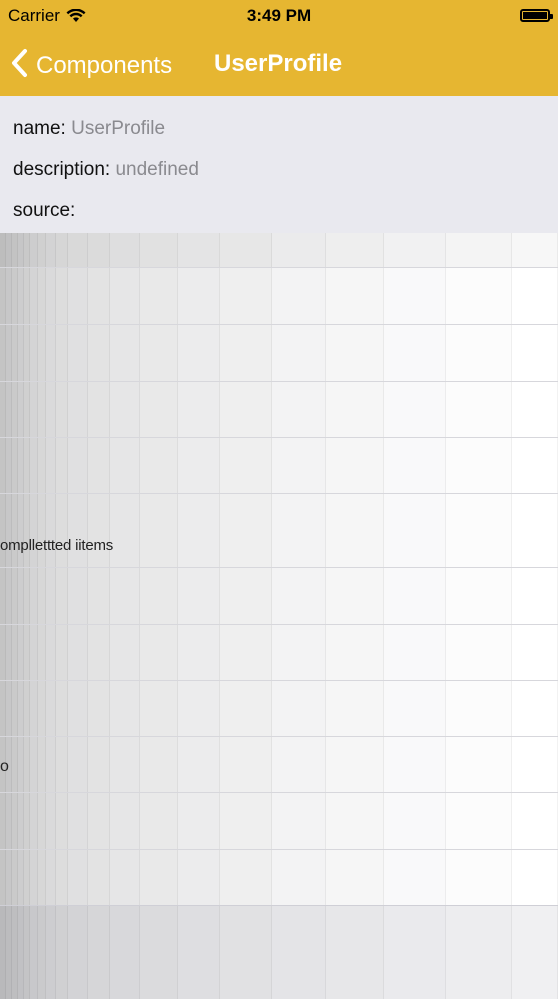 Image resolution: width=558 pixels, height=999 pixels. I want to click on completed-items-label: ompllettted iitems, so click(57, 545).